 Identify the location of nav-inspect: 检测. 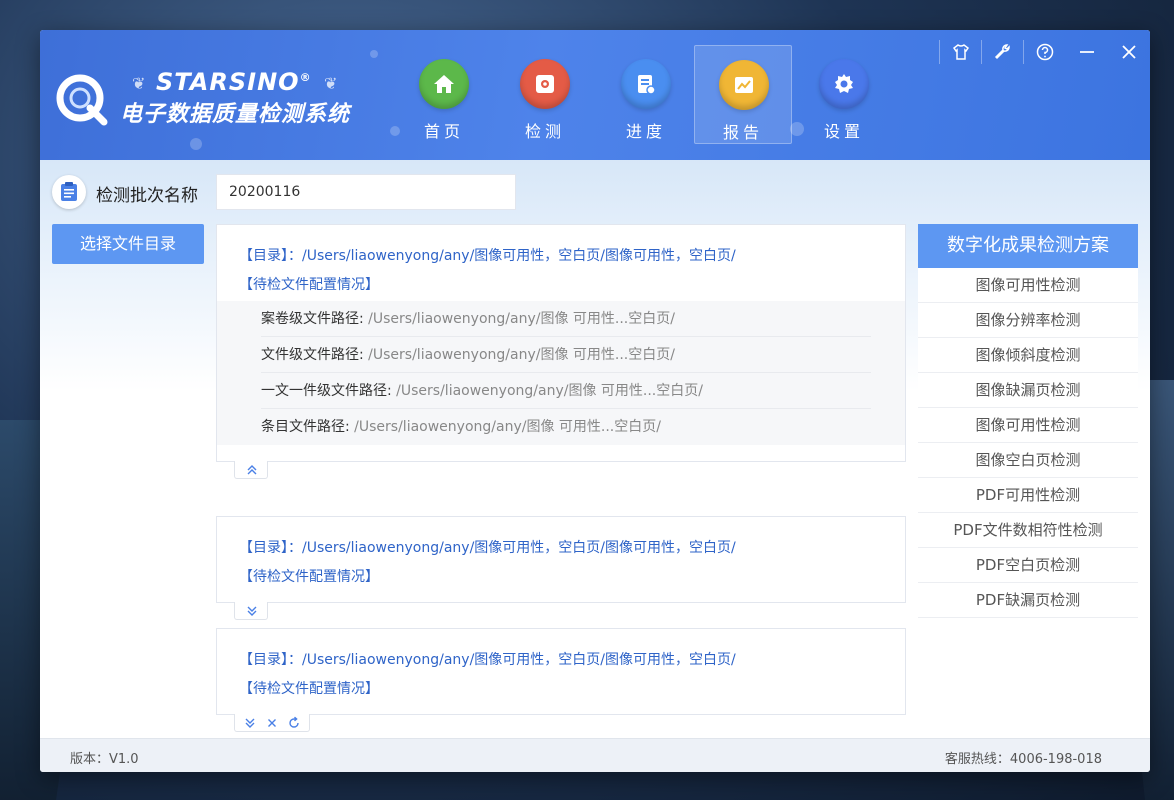
(545, 94).